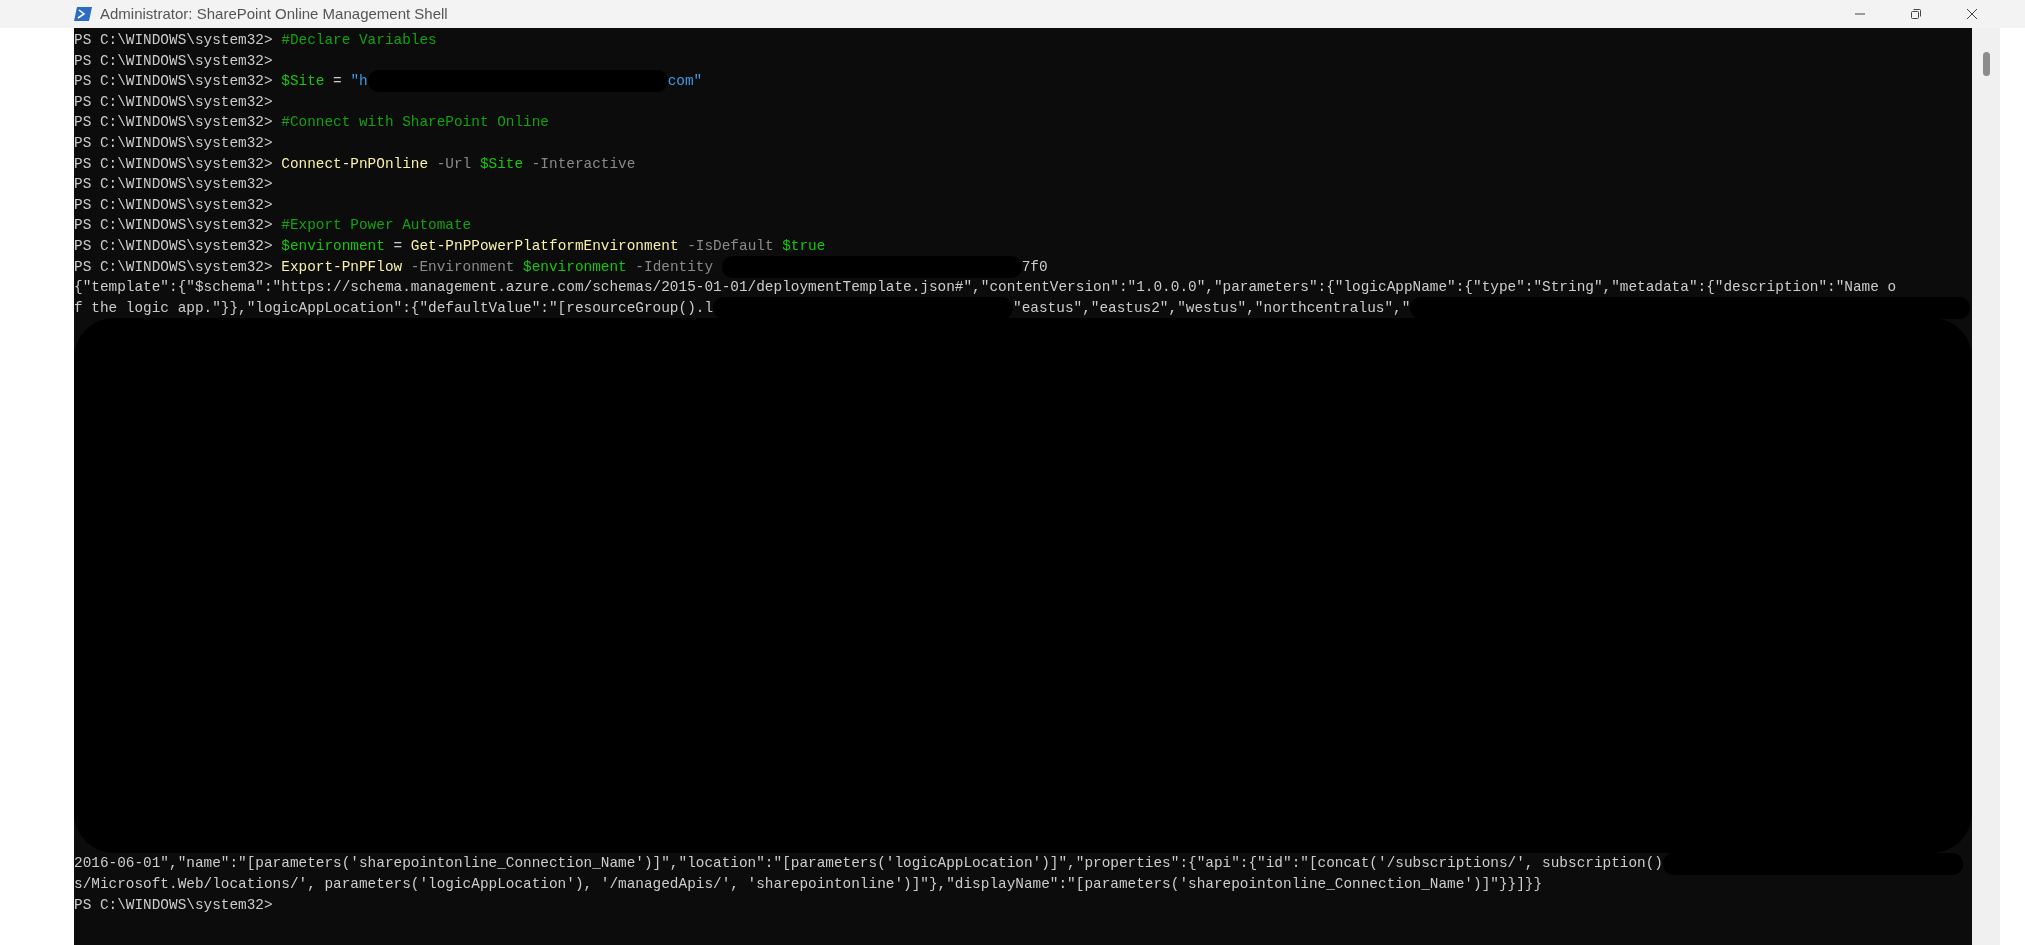  What do you see at coordinates (462, 266) in the screenshot?
I see `parameter-text: -Environment` at bounding box center [462, 266].